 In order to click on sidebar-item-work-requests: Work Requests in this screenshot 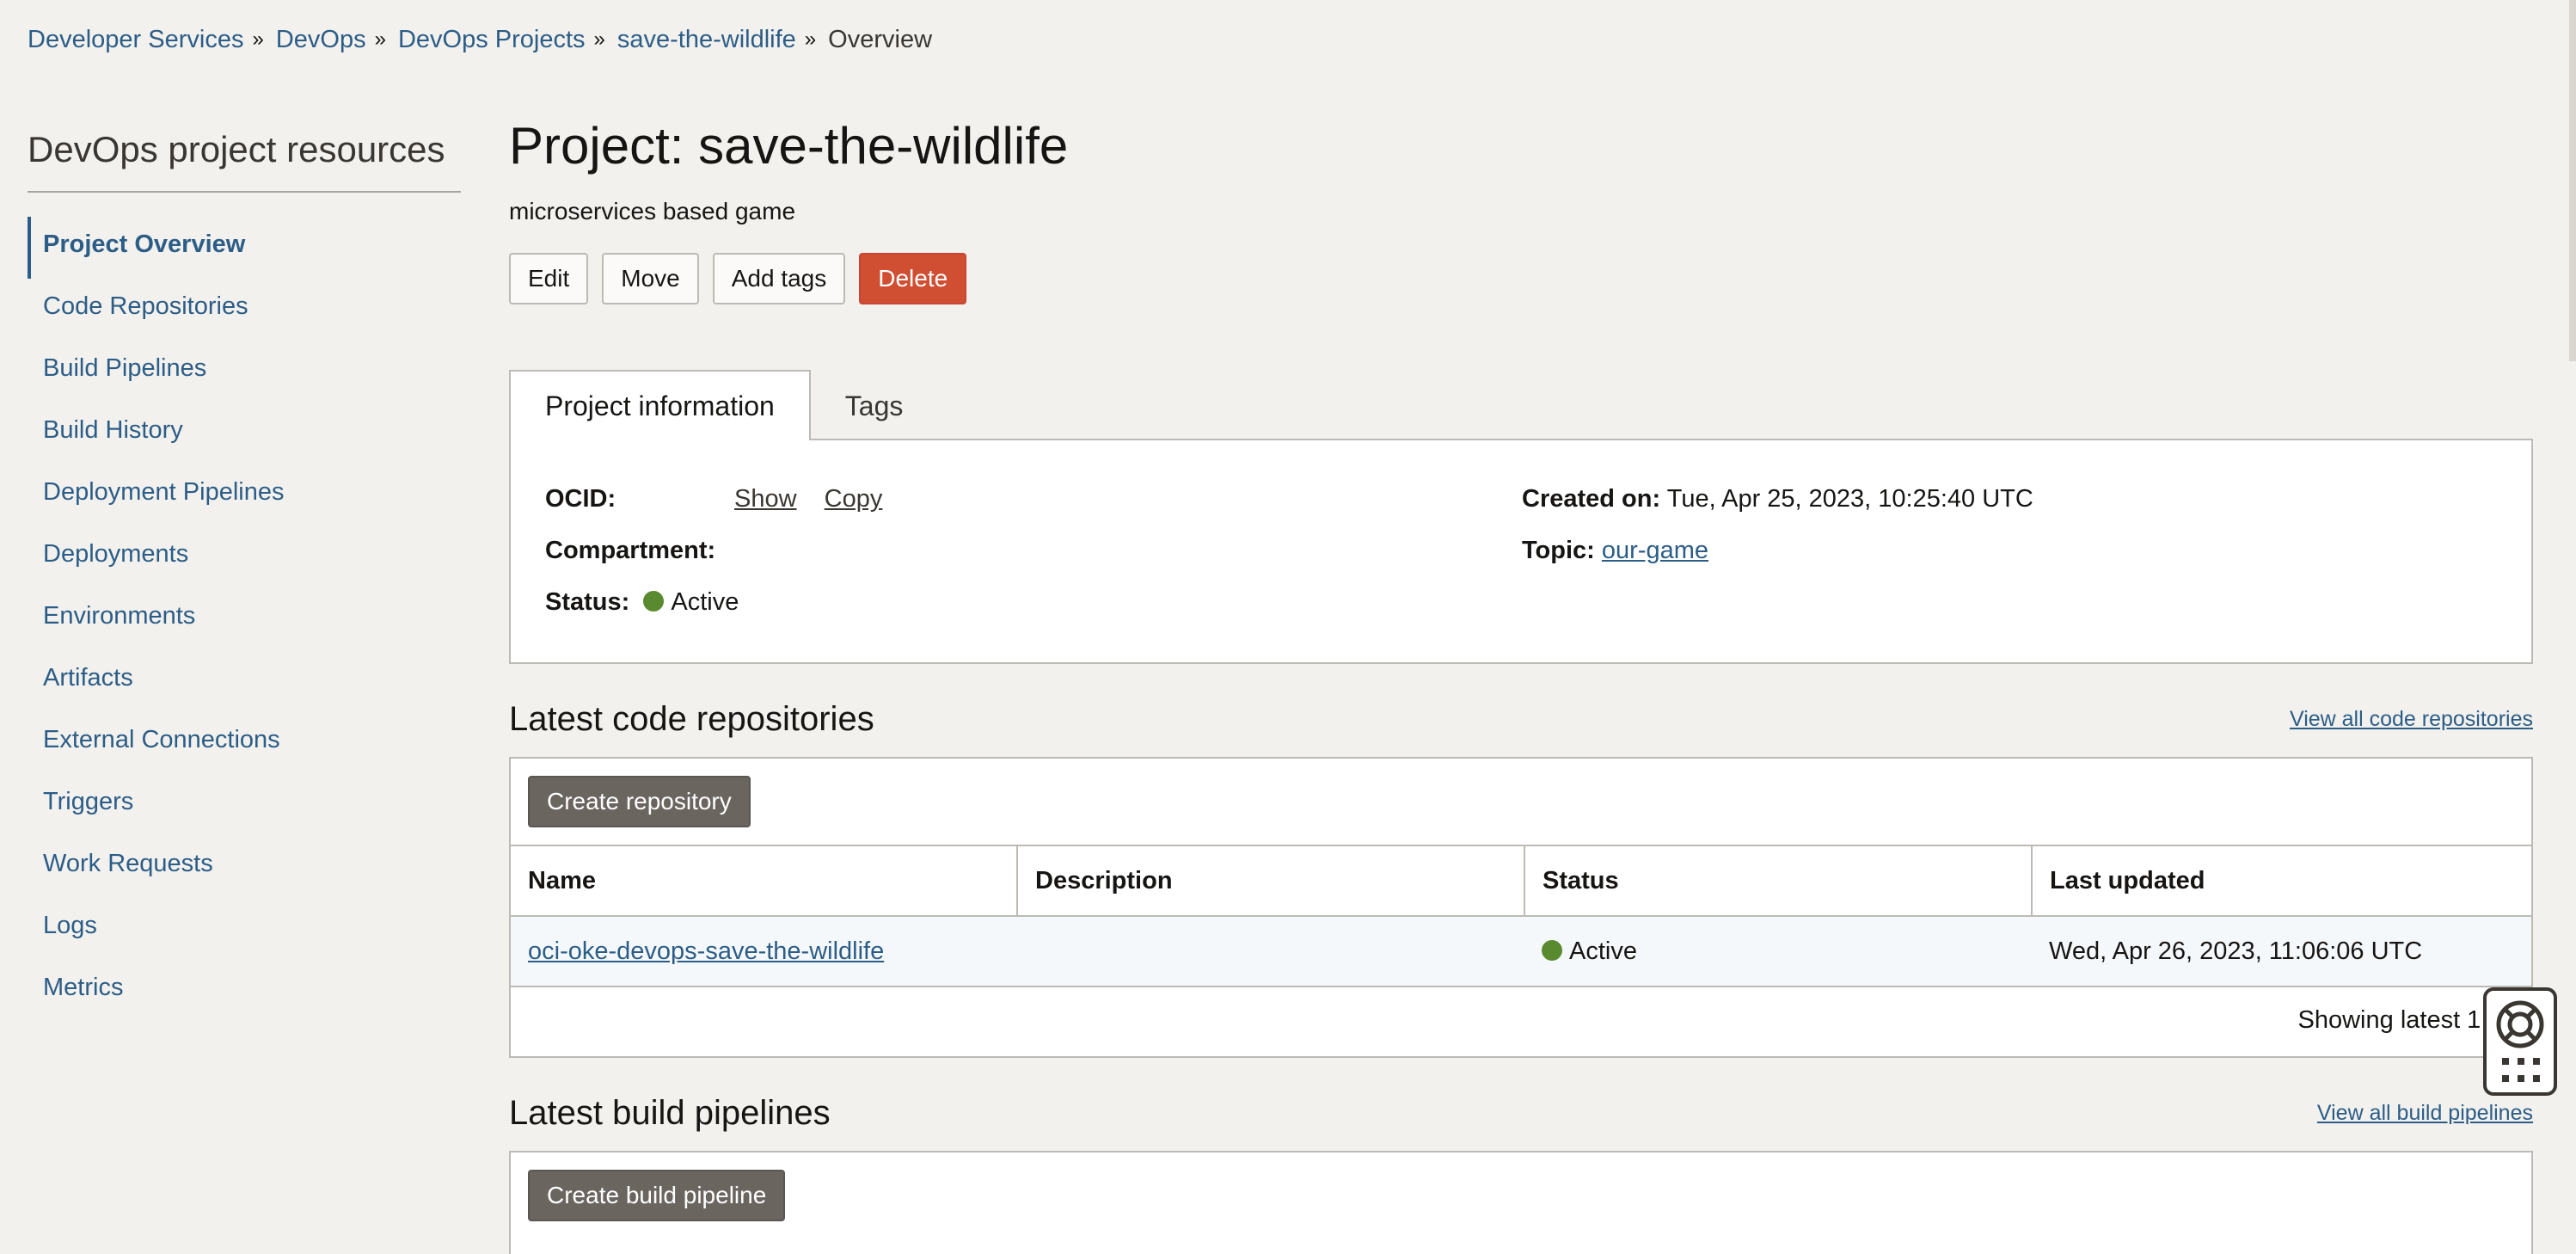, I will do `click(244, 867)`.